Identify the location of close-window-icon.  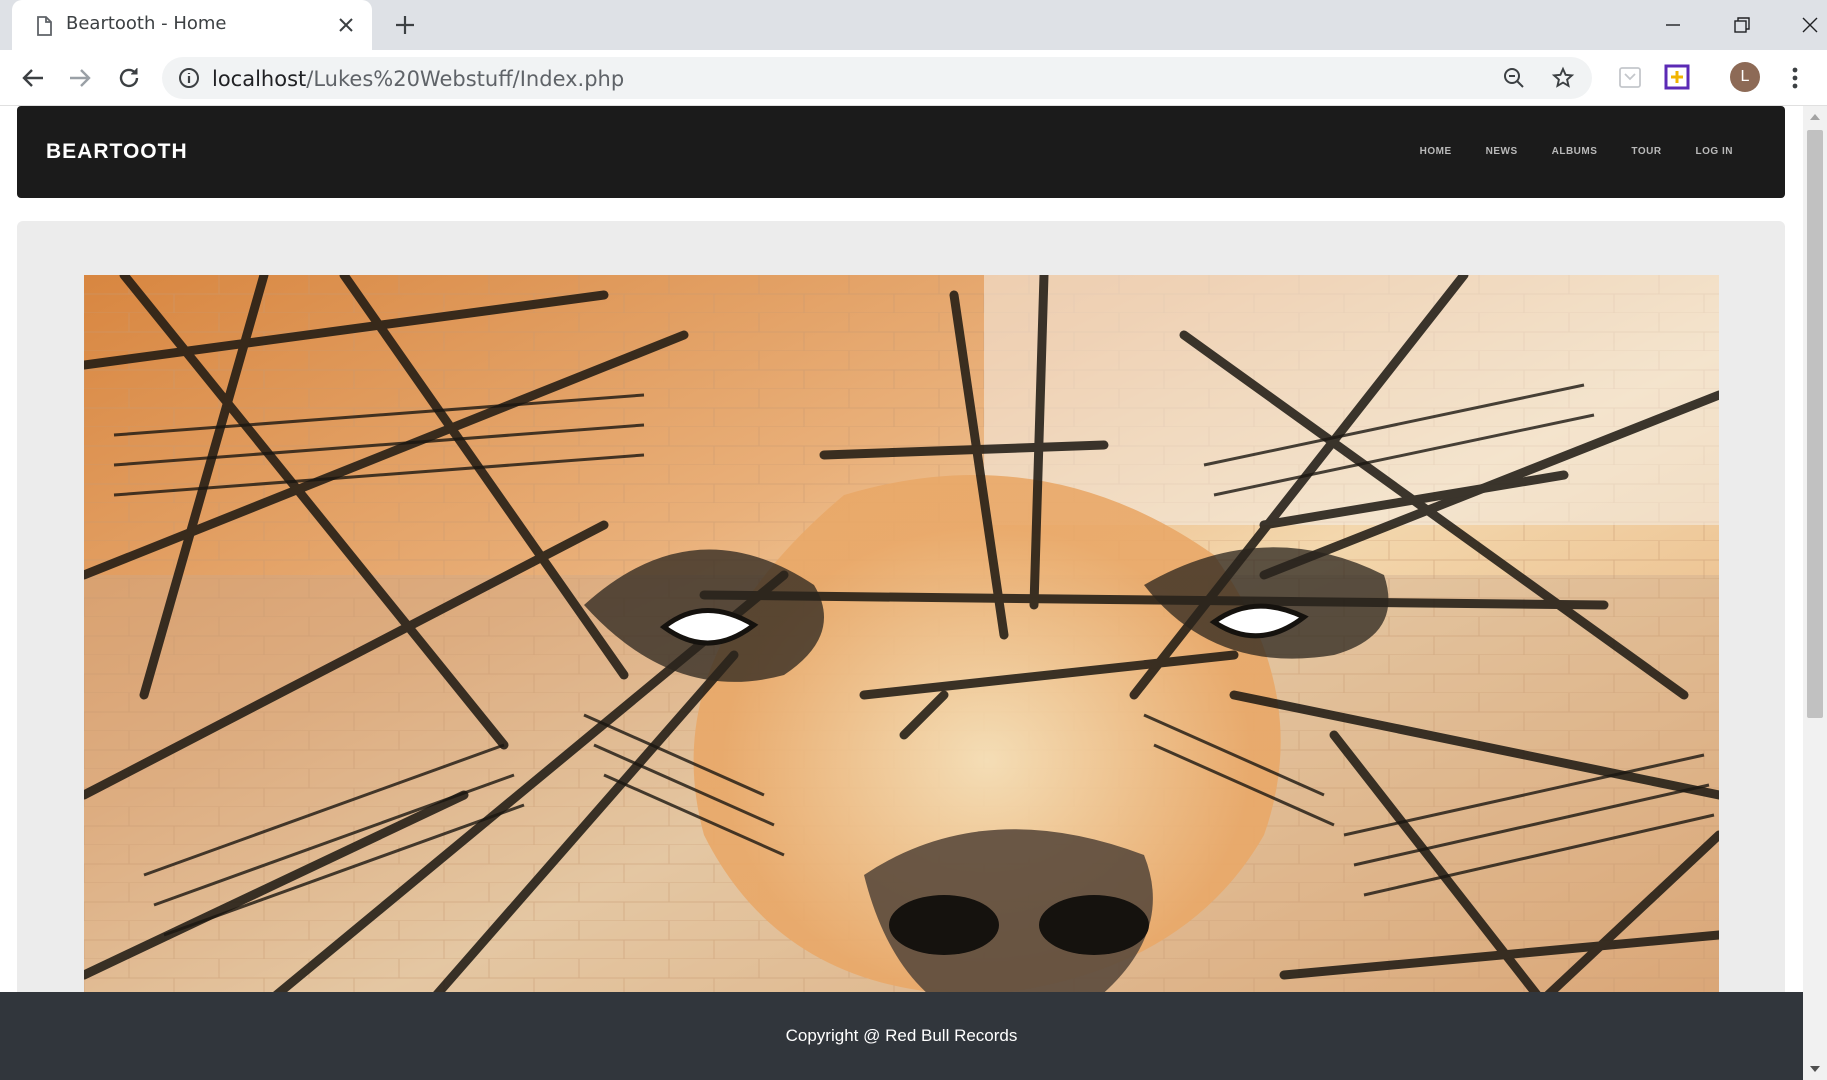
(1810, 25).